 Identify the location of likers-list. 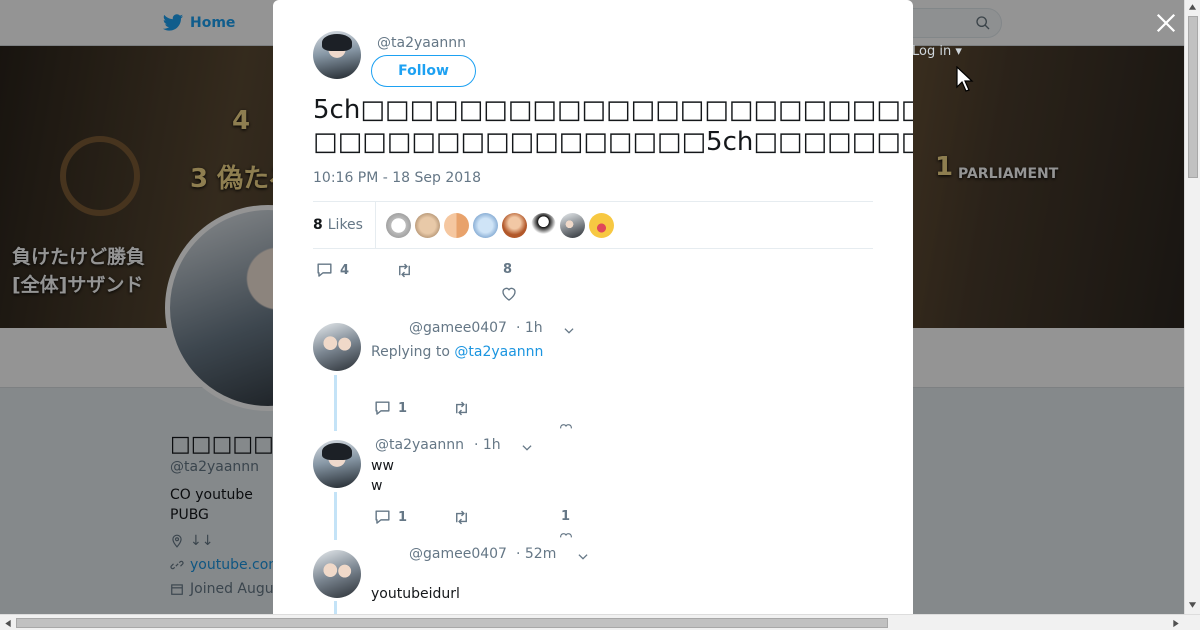
(499, 225).